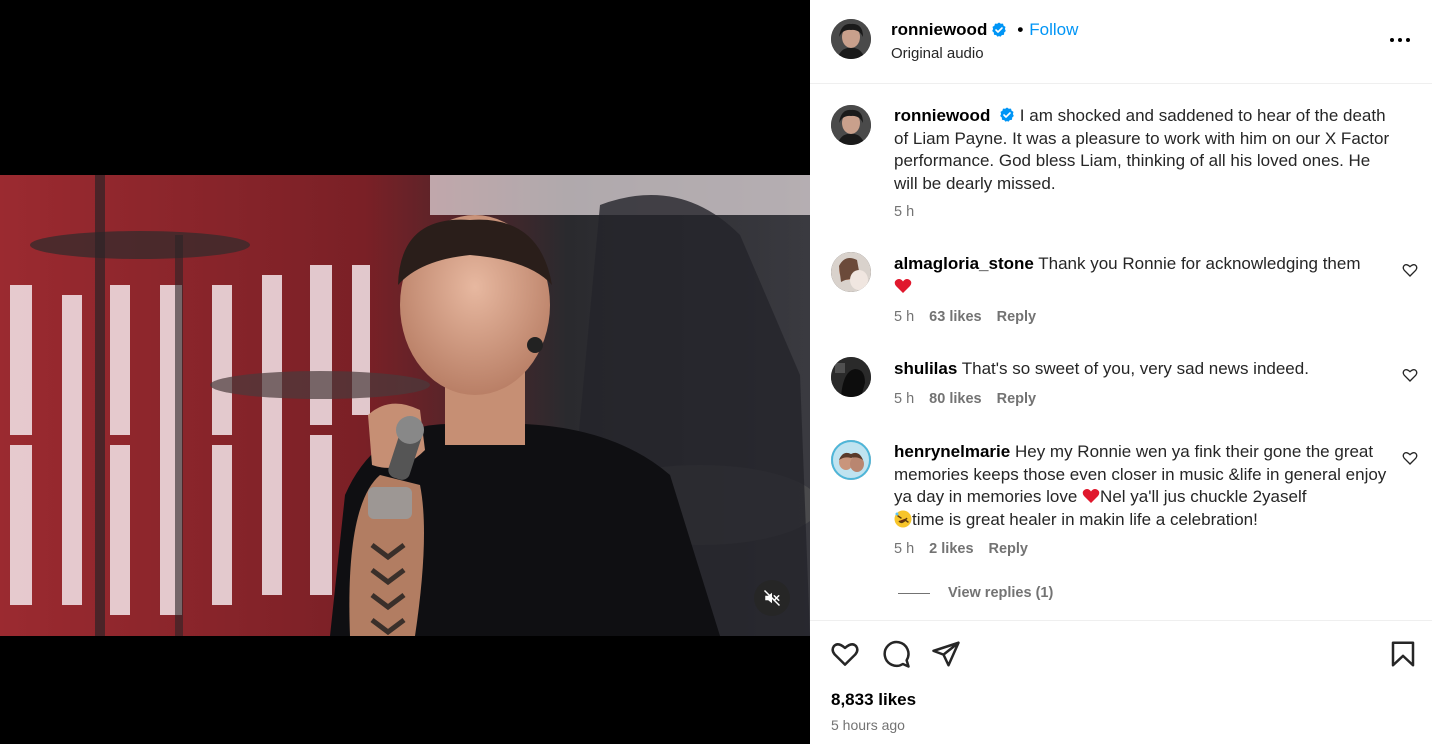 This screenshot has height=744, width=1432. Describe the element at coordinates (845, 654) in the screenshot. I see `like-heart-icon` at that location.